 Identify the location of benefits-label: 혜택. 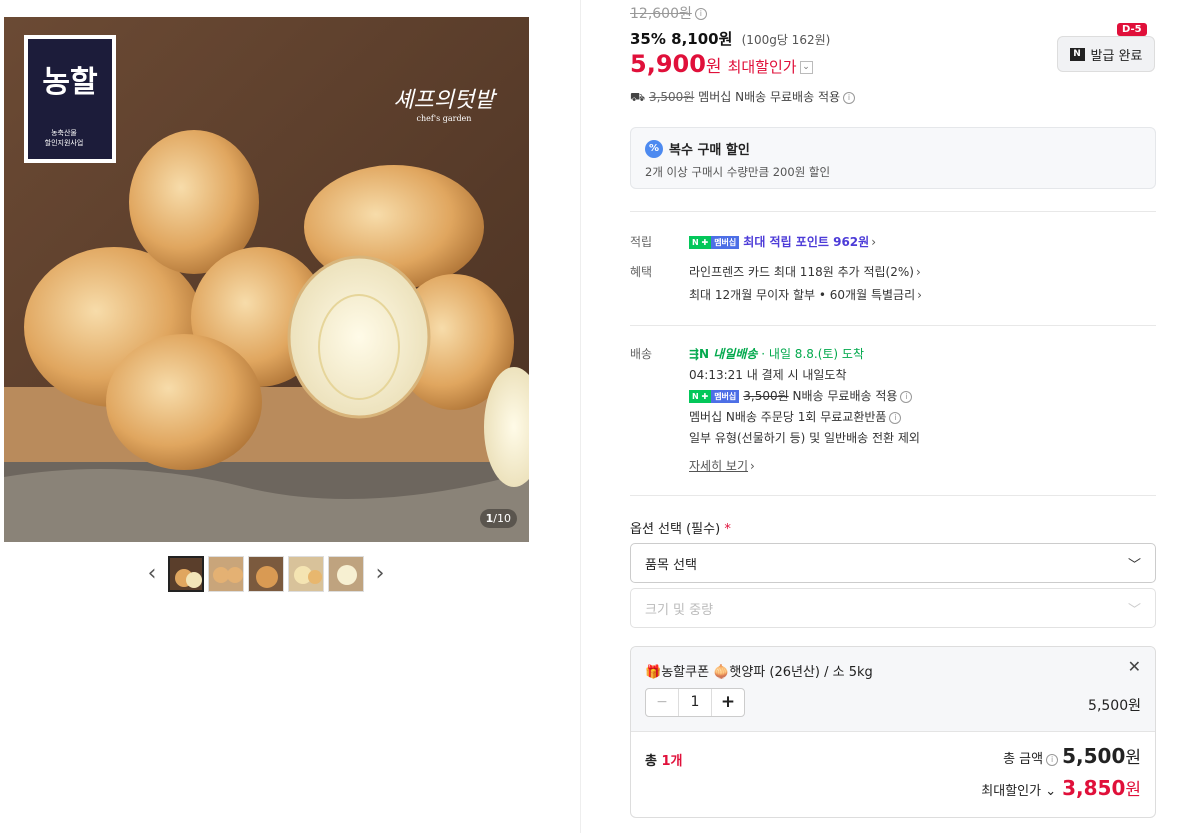
(641, 272).